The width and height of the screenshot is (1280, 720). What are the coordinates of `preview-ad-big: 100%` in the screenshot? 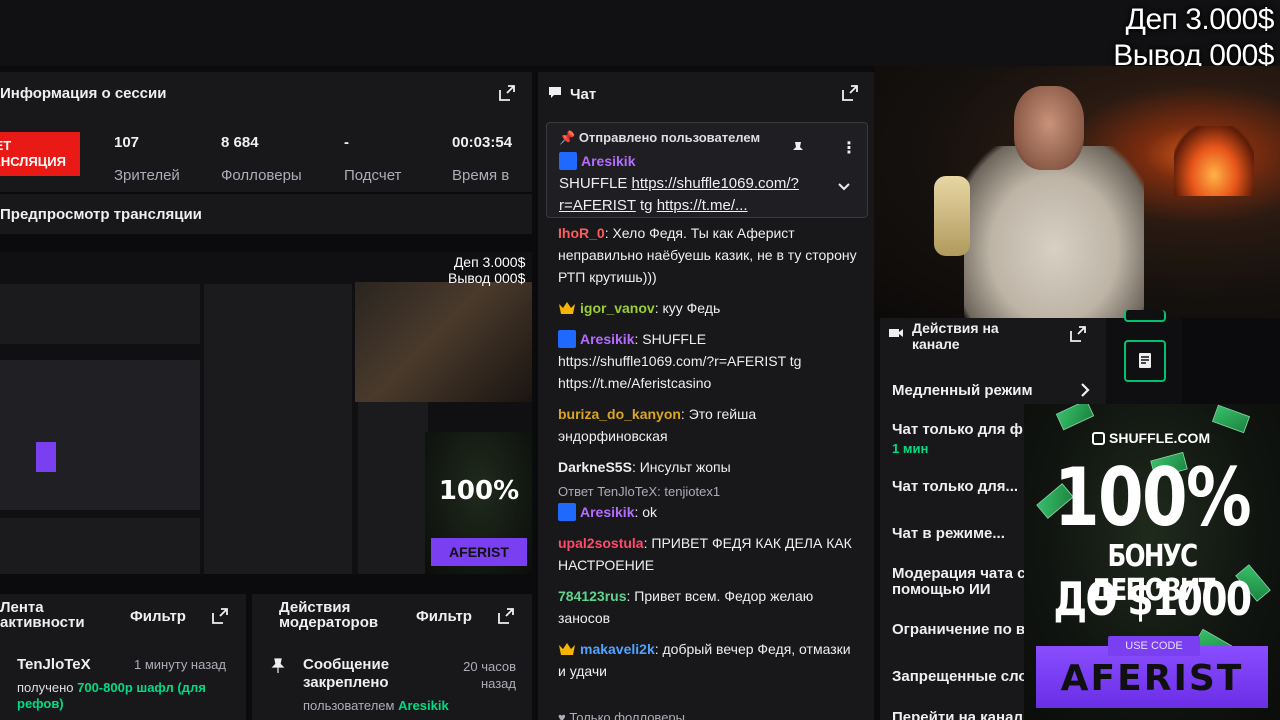 It's located at (479, 491).